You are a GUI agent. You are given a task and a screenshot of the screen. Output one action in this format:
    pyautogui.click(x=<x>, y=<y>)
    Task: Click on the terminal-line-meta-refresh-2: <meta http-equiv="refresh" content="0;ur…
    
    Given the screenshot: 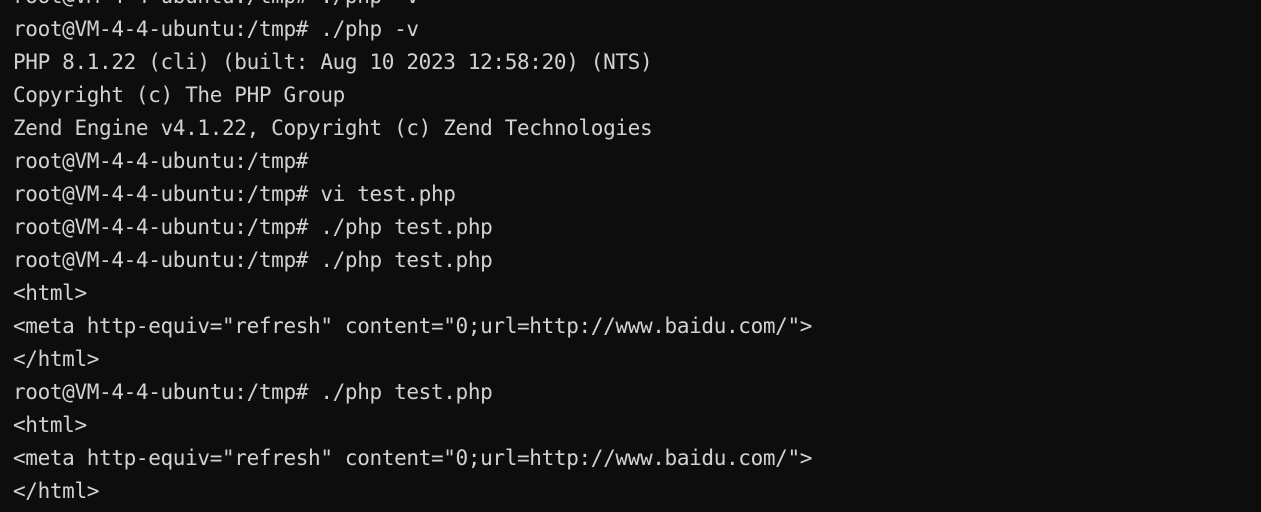 What is the action you would take?
    pyautogui.click(x=413, y=458)
    